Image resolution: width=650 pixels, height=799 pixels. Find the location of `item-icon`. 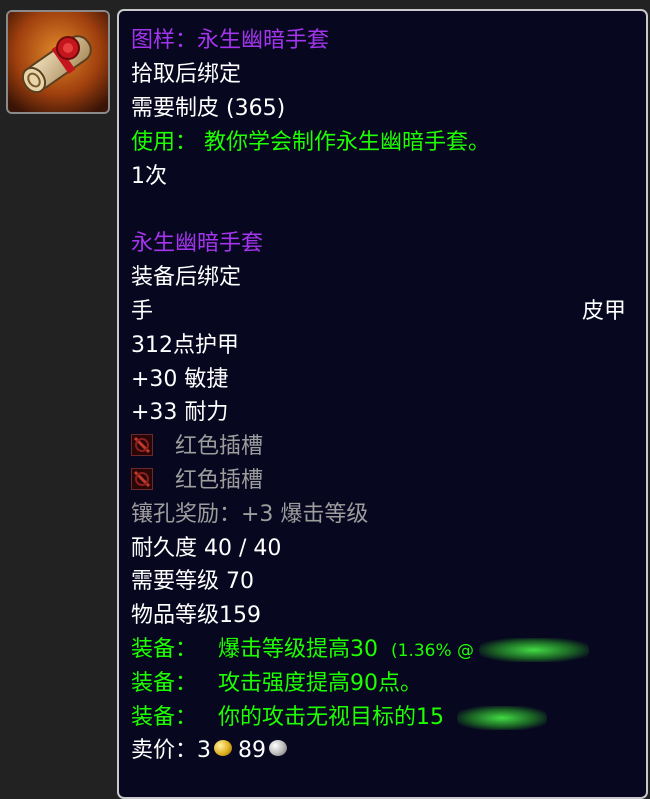

item-icon is located at coordinates (58, 62).